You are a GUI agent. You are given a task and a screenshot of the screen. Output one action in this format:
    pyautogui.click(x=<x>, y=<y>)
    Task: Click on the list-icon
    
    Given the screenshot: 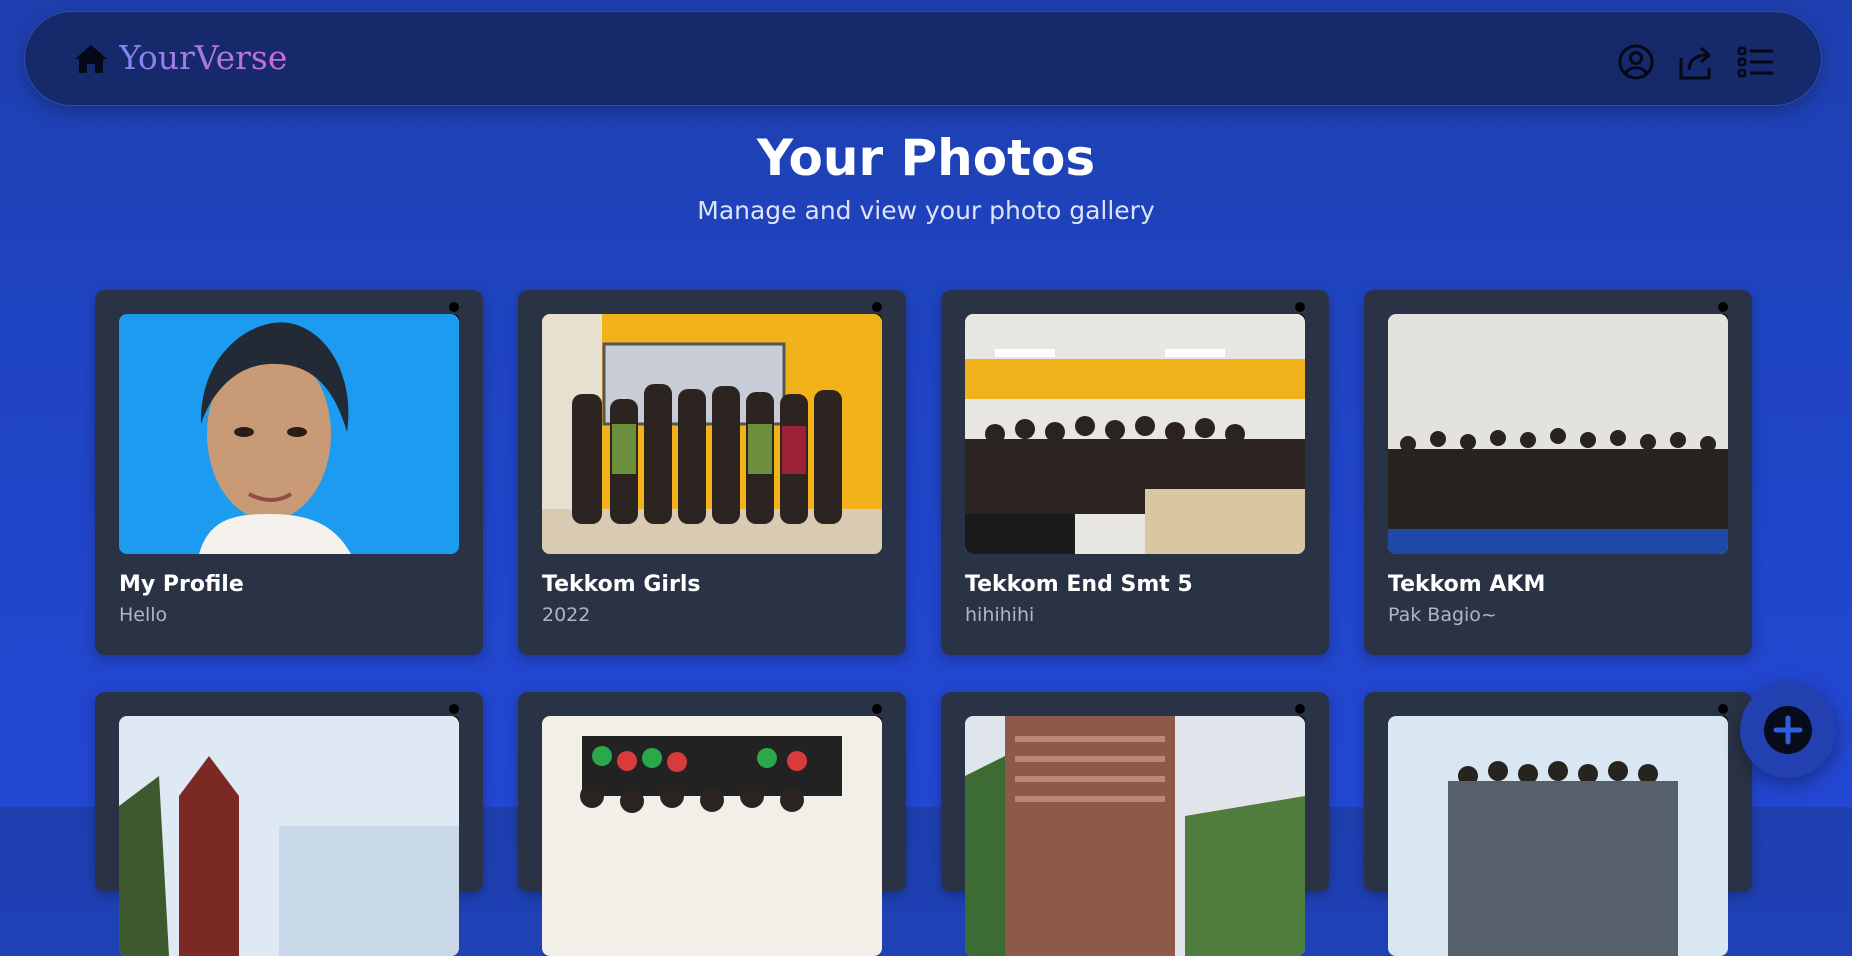 What is the action you would take?
    pyautogui.click(x=1755, y=62)
    